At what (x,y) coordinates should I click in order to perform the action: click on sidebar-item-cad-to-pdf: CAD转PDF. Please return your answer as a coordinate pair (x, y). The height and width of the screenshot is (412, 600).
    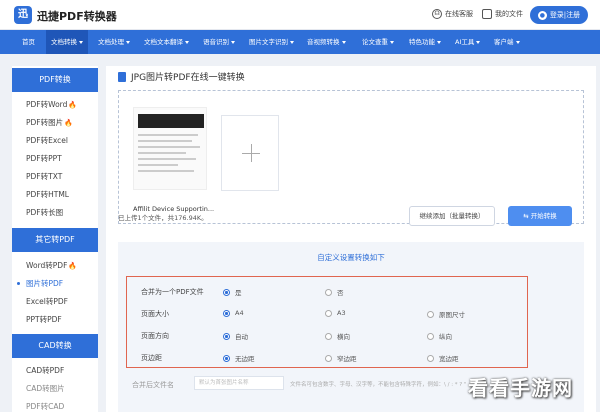
    Looking at the image, I should click on (45, 370).